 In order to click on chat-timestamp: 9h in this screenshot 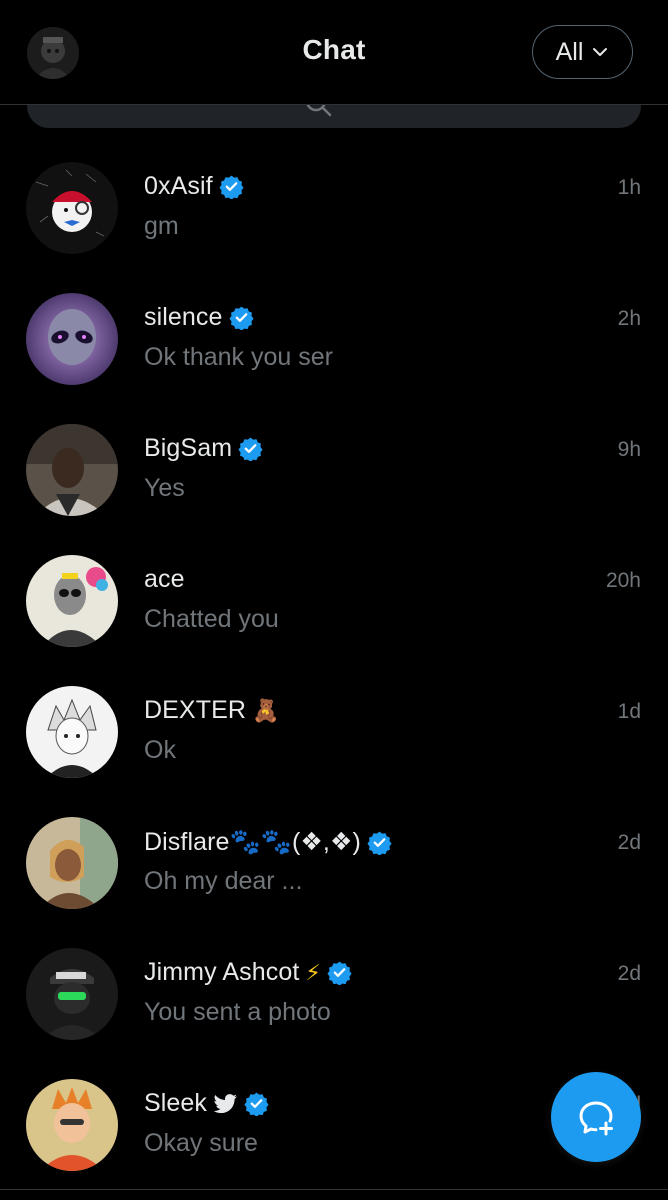, I will do `click(629, 449)`.